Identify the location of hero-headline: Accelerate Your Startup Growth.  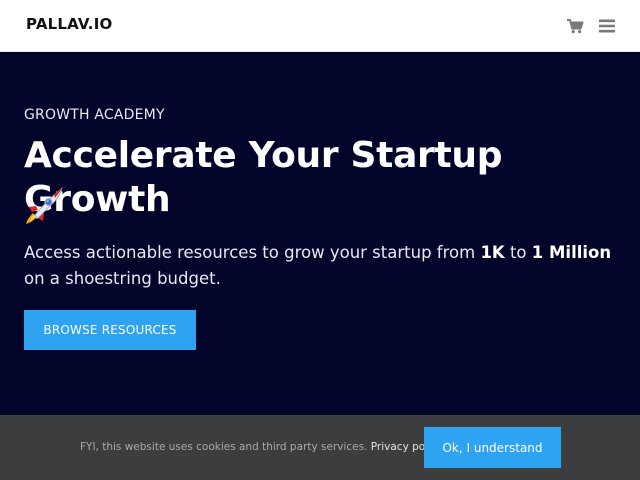
(263, 177).